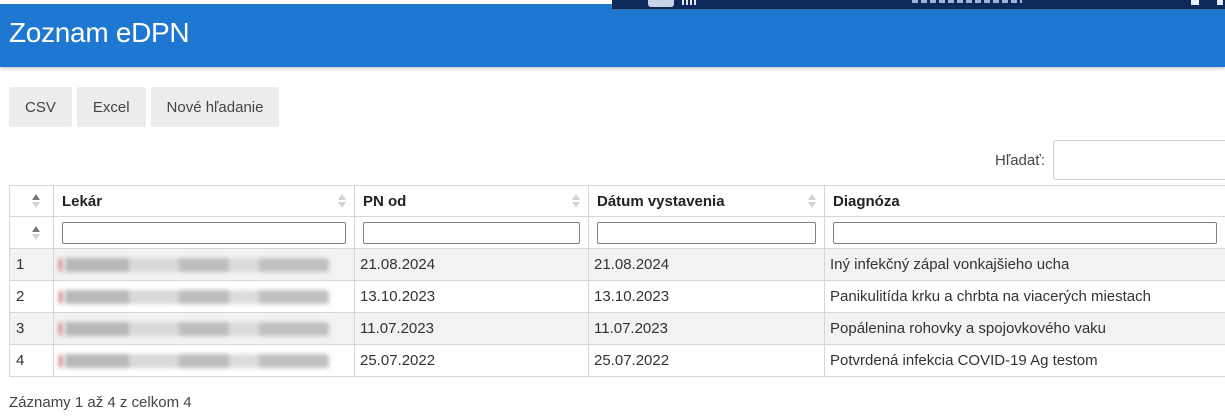  Describe the element at coordinates (1024, 201) in the screenshot. I see `column-header-diagnosis: Diagnóza` at that location.